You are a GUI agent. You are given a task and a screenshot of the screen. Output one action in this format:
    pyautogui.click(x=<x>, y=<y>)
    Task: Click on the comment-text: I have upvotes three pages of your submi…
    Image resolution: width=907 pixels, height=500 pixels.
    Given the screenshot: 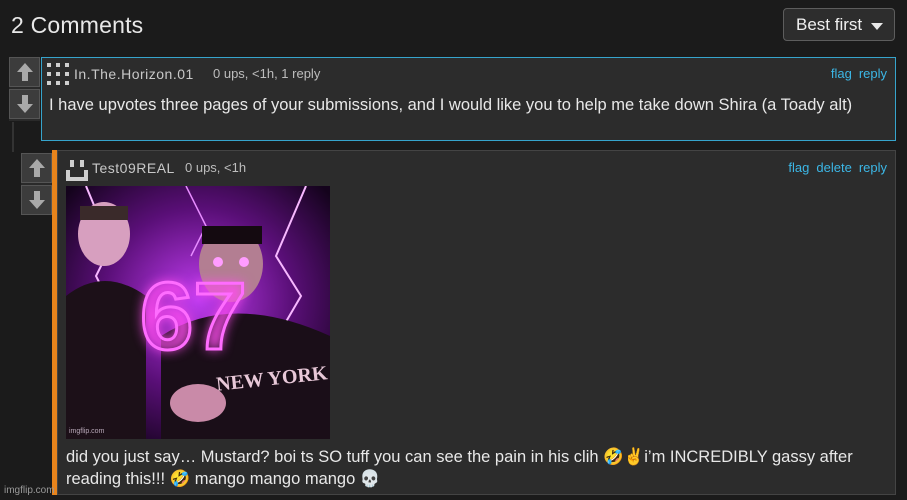 What is the action you would take?
    pyautogui.click(x=451, y=105)
    